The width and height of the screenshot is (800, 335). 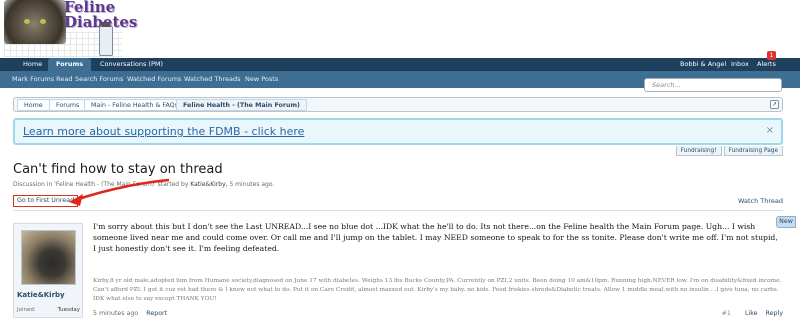 What do you see at coordinates (42, 79) in the screenshot?
I see `mark-forums-read-link: Mark Forums Read` at bounding box center [42, 79].